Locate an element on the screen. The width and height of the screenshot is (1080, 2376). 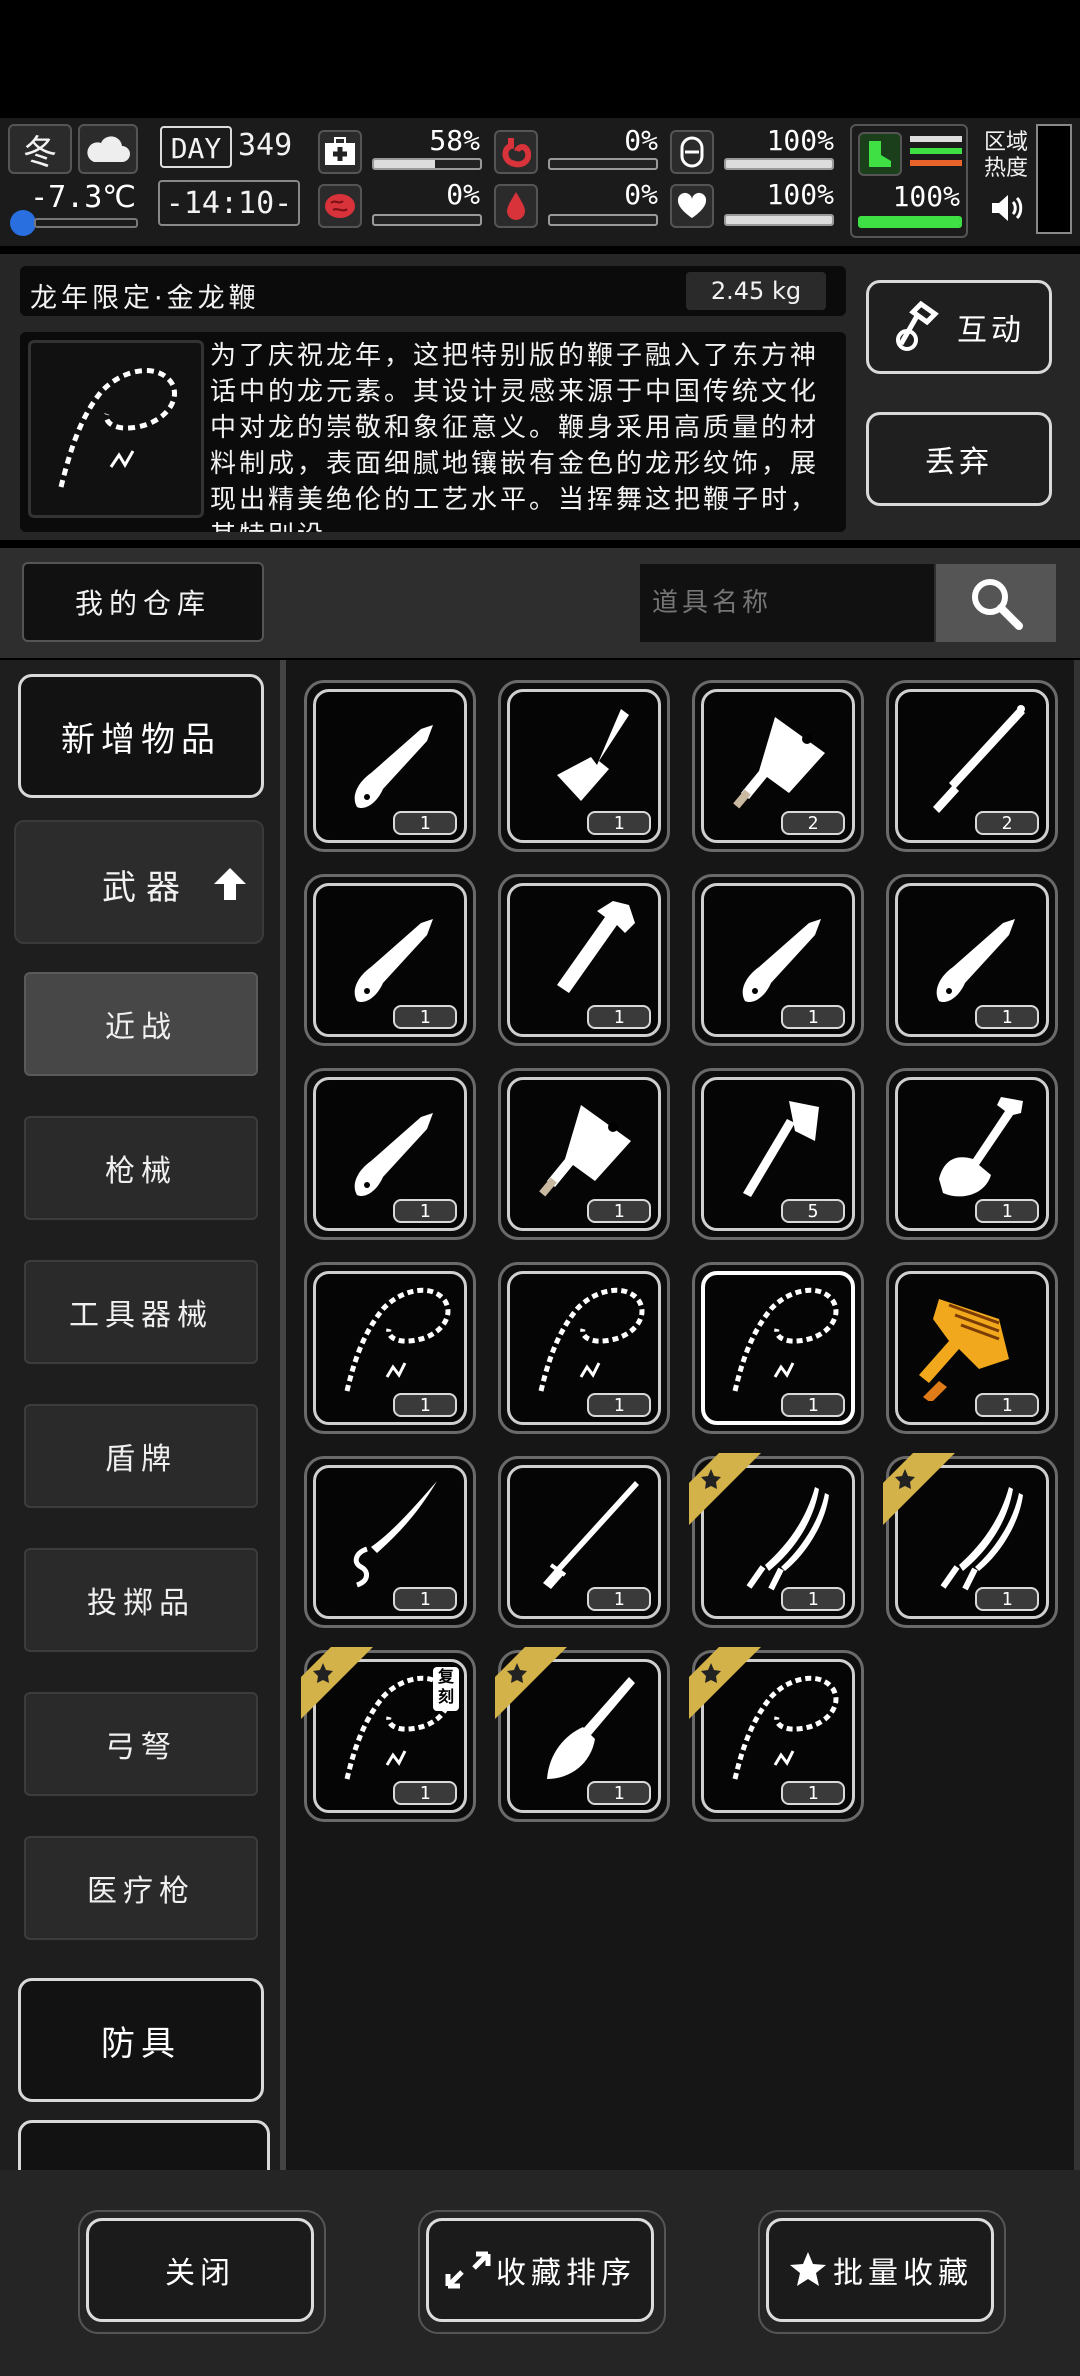
search-icon is located at coordinates (997, 604).